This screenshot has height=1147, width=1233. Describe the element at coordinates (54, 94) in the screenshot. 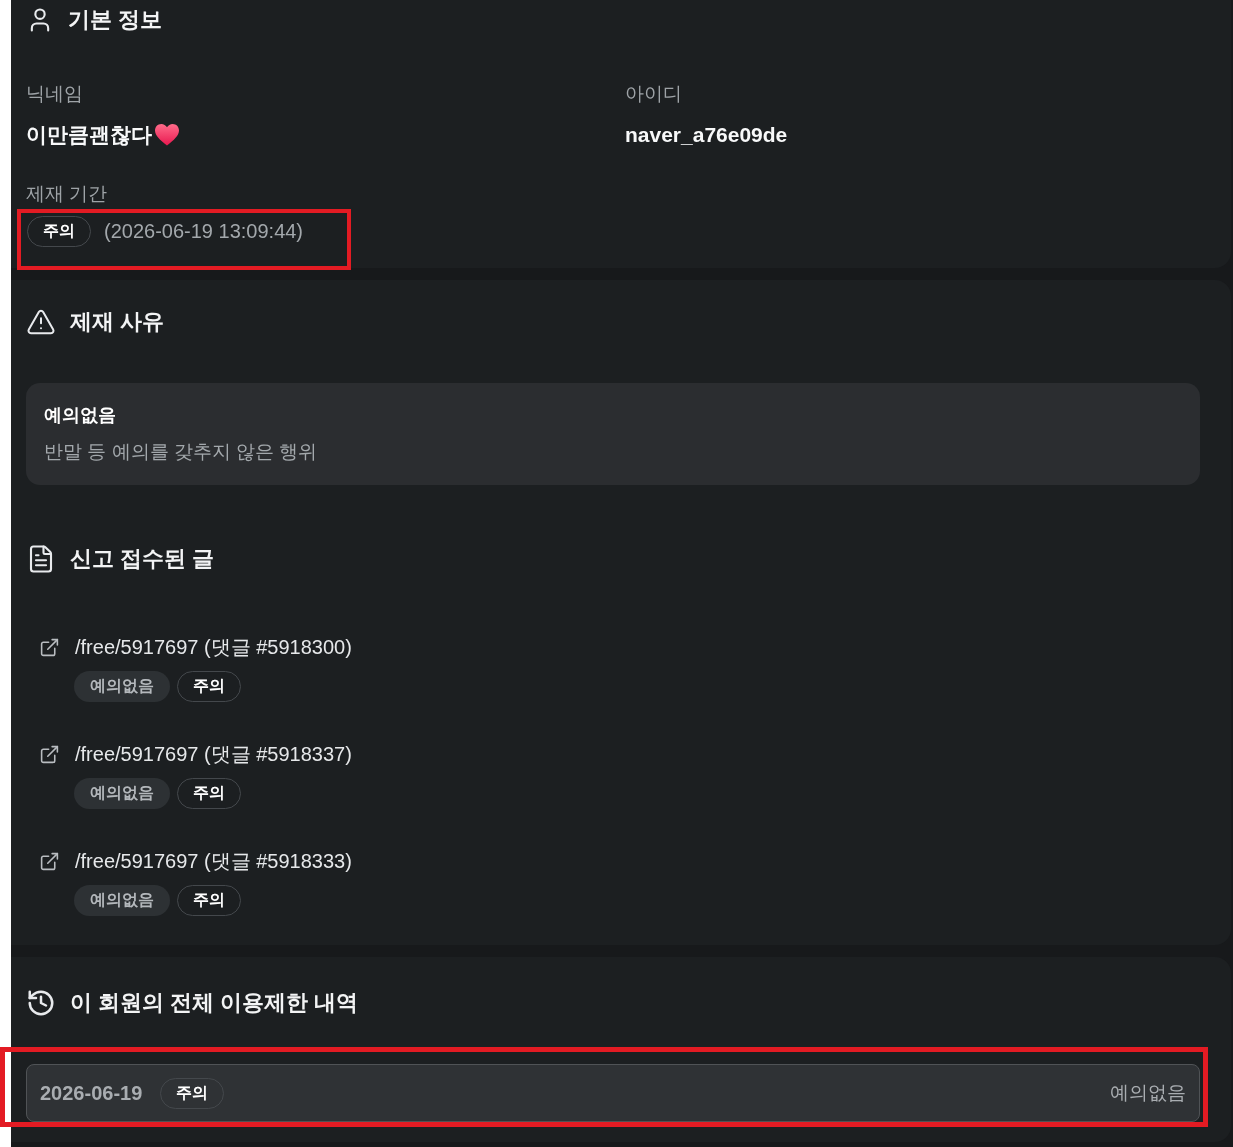

I see `field-label: 닉네임` at that location.